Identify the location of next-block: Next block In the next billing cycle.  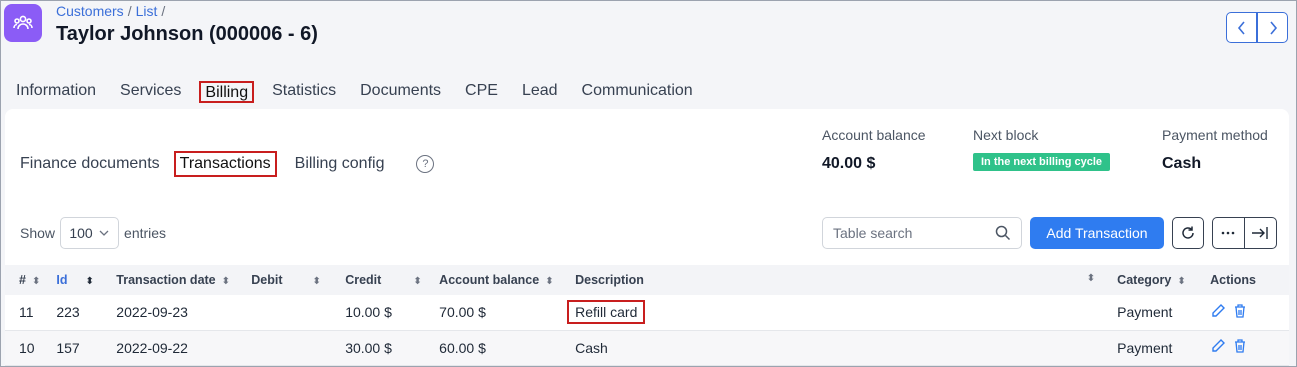
(1042, 149).